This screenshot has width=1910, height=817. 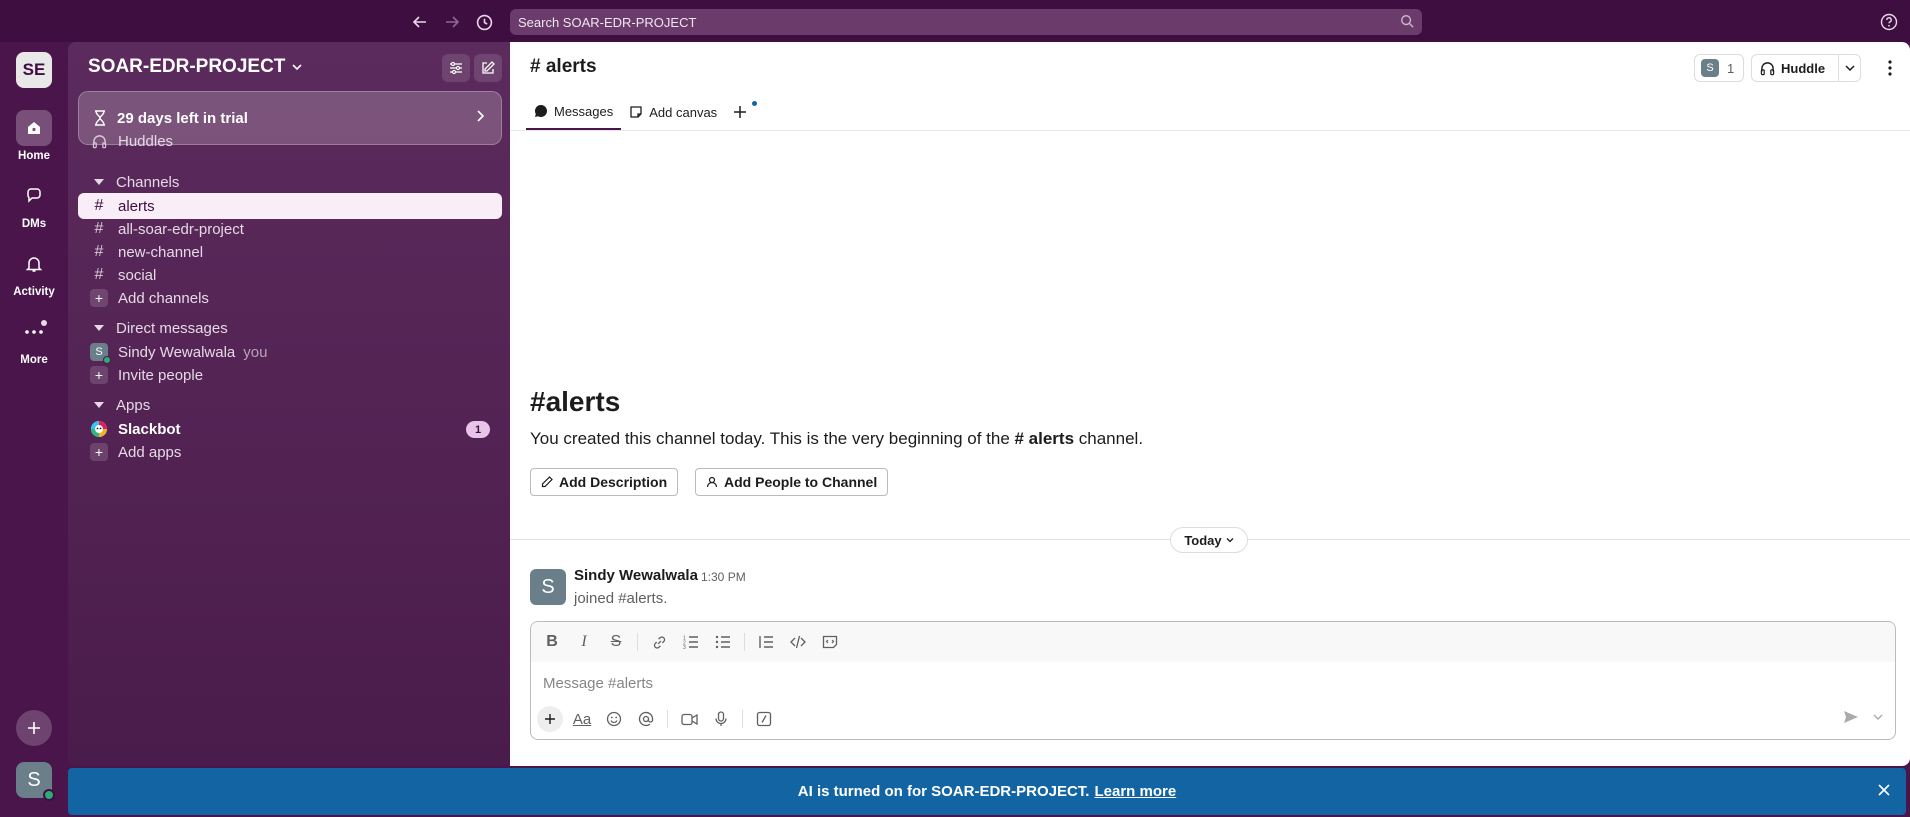 What do you see at coordinates (161, 375) in the screenshot?
I see `invite-label: Invite people` at bounding box center [161, 375].